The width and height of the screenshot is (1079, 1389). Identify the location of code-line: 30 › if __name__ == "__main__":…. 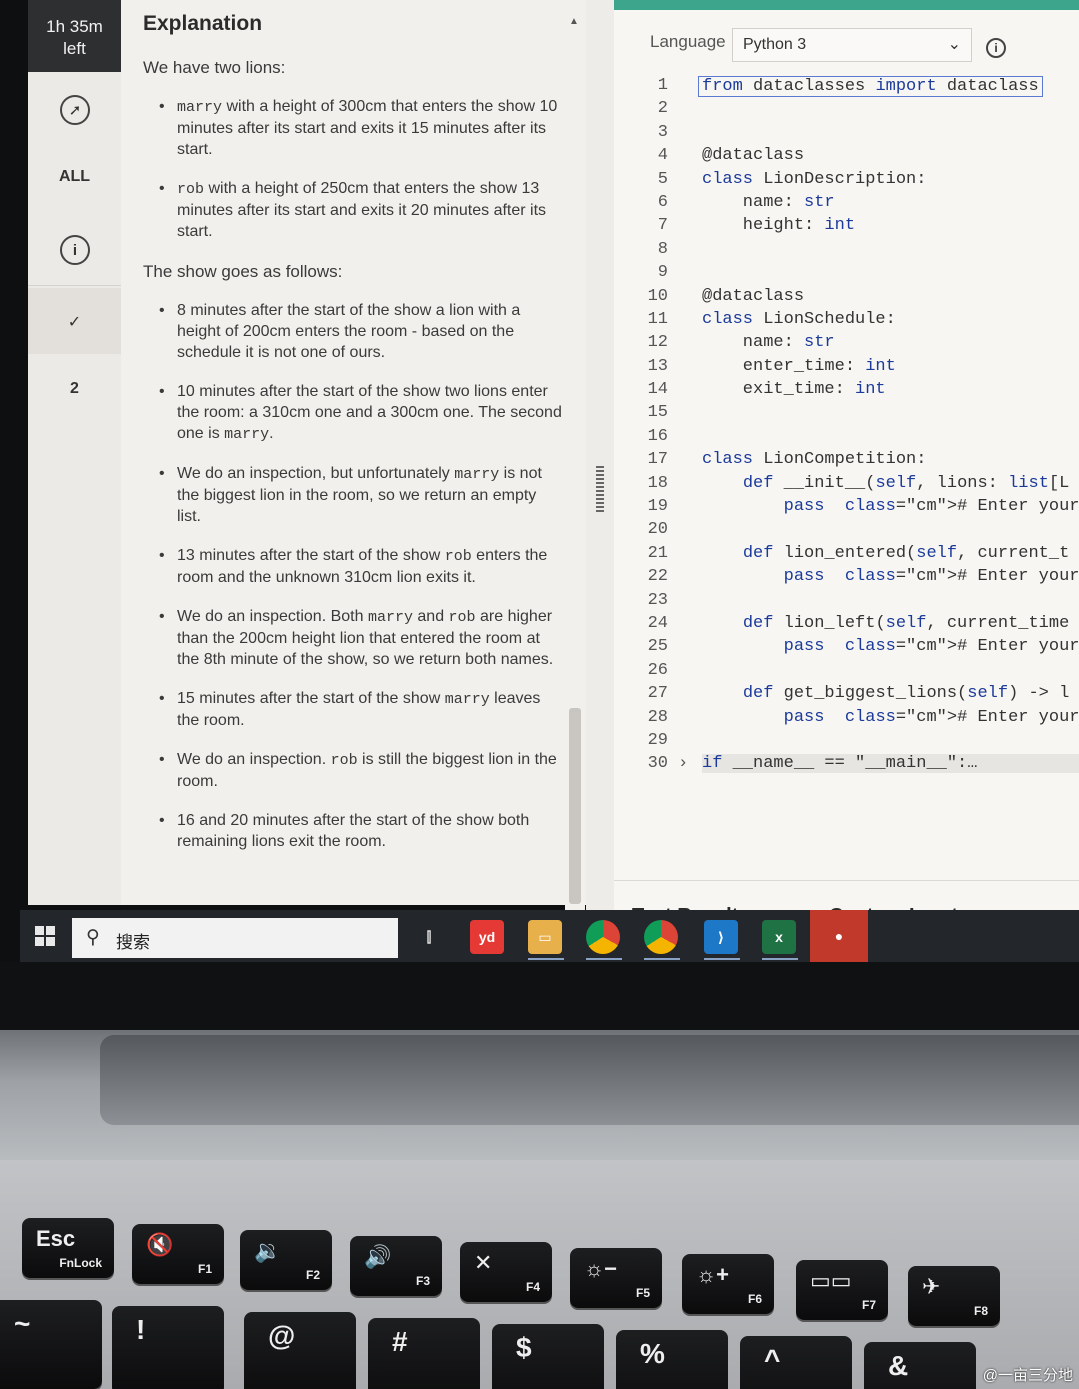
(853, 765).